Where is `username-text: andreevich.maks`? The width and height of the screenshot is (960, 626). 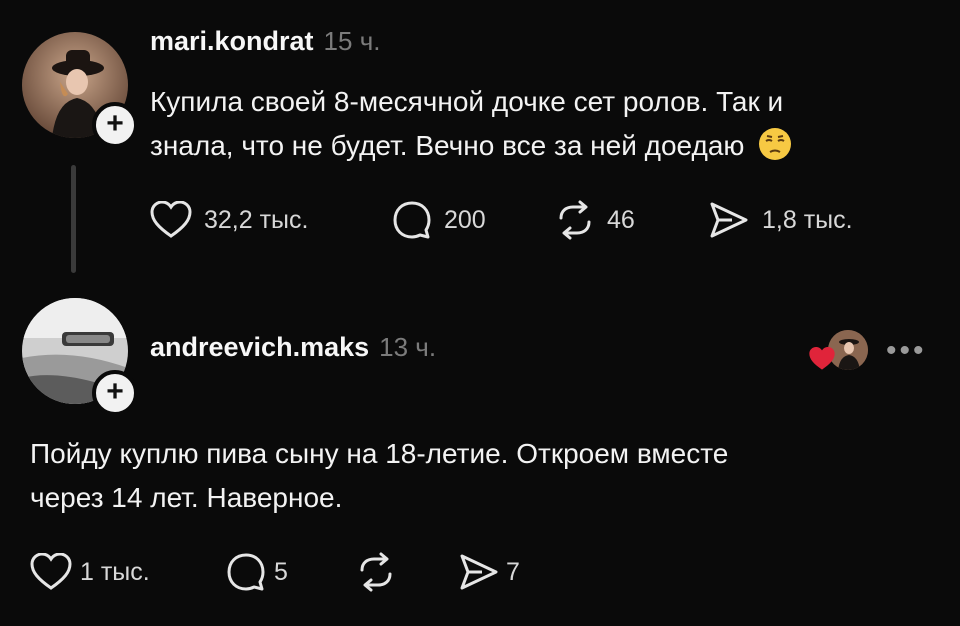
username-text: andreevich.maks is located at coordinates (259, 347).